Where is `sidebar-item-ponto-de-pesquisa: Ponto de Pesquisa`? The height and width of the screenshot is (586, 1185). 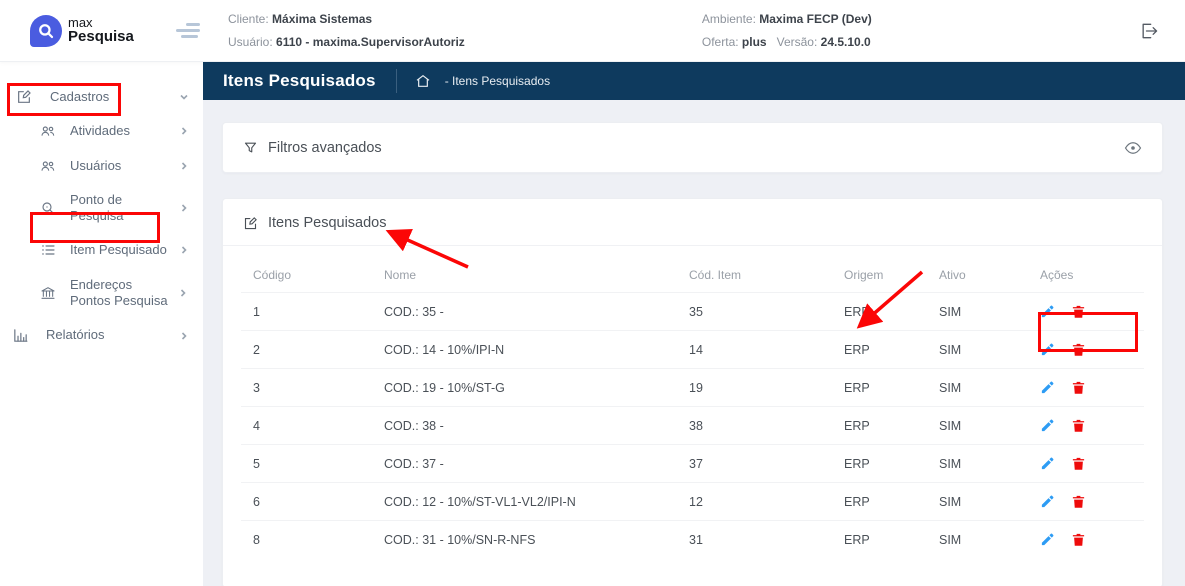
sidebar-item-ponto-de-pesquisa: Ponto de Pesquisa is located at coordinates (101, 208).